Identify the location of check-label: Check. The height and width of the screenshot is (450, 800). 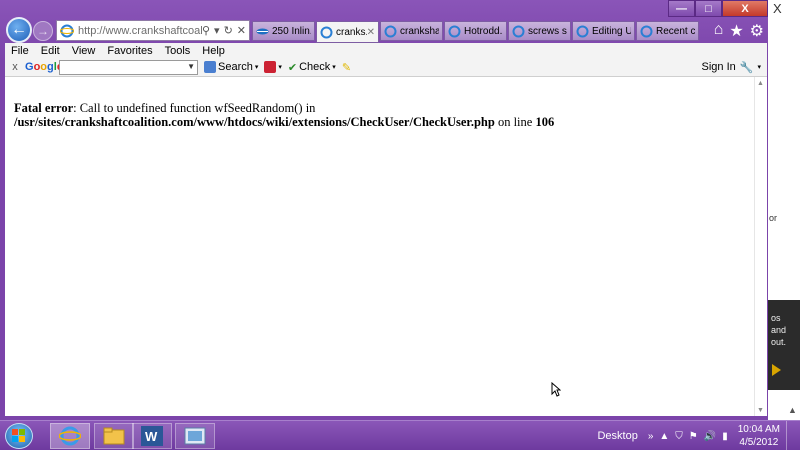
(315, 67).